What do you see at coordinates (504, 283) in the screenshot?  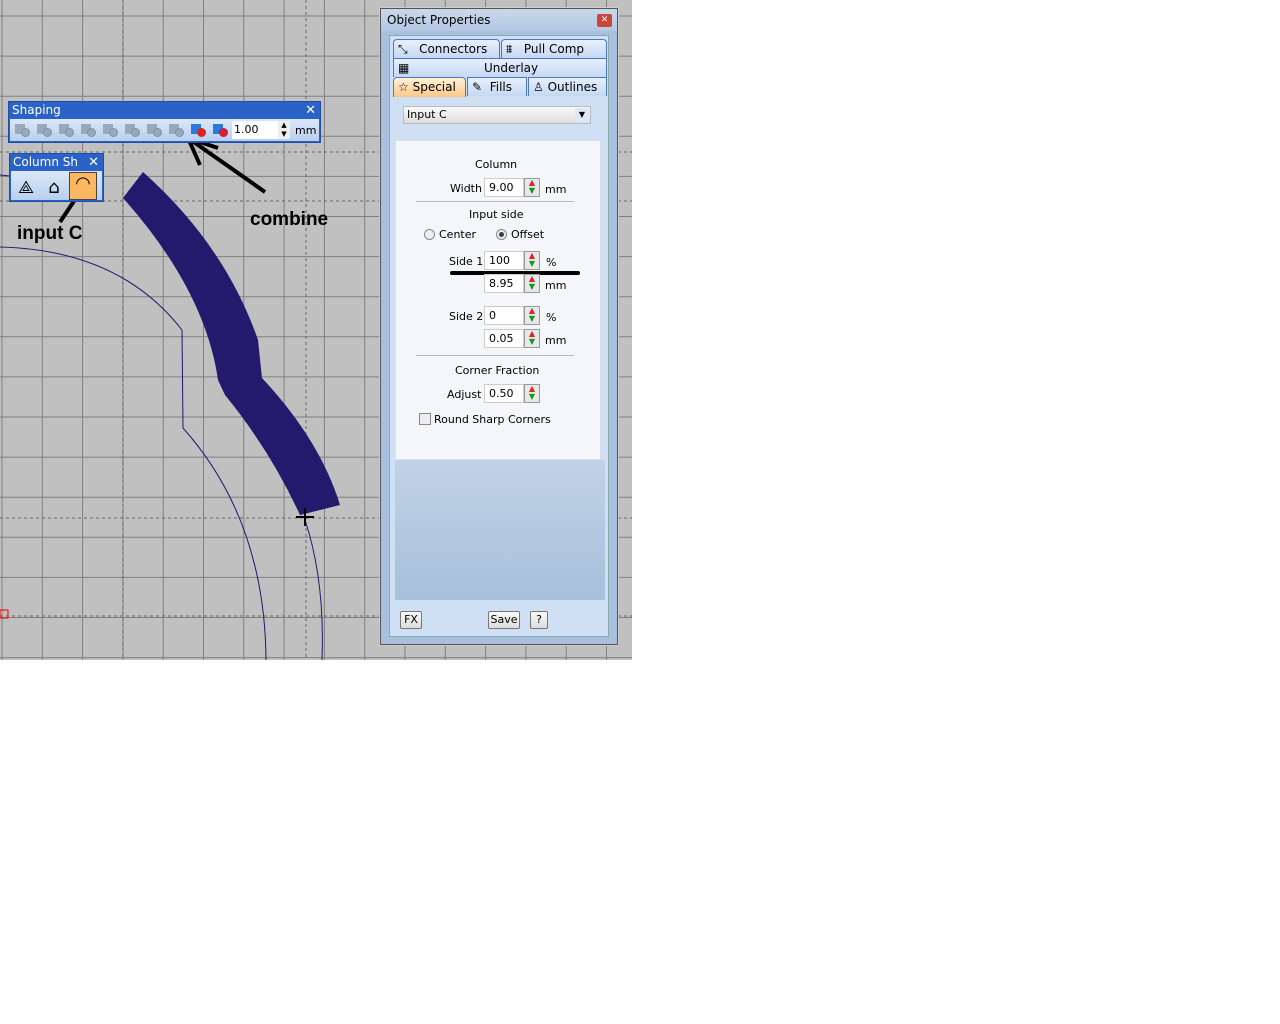 I see `side1-mm-field: 8.95` at bounding box center [504, 283].